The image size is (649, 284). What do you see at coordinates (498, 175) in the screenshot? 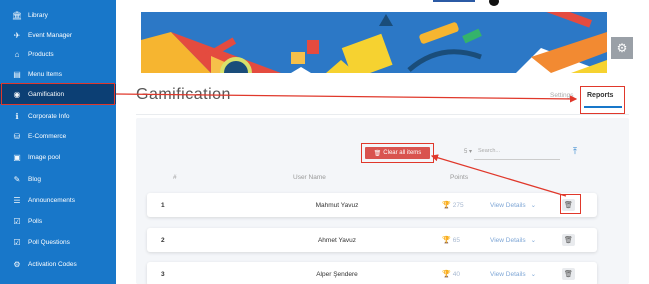
I see `arrow-delete-to-clear-all` at bounding box center [498, 175].